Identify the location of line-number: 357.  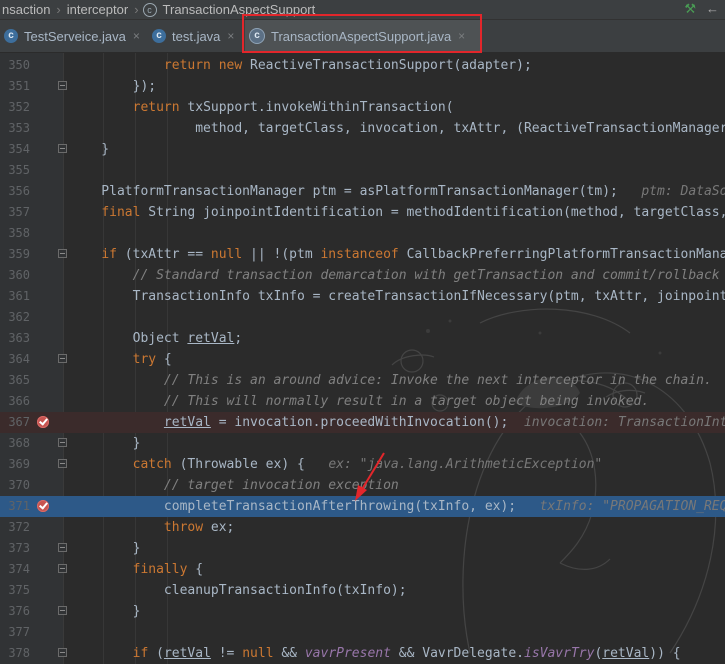
(15, 212).